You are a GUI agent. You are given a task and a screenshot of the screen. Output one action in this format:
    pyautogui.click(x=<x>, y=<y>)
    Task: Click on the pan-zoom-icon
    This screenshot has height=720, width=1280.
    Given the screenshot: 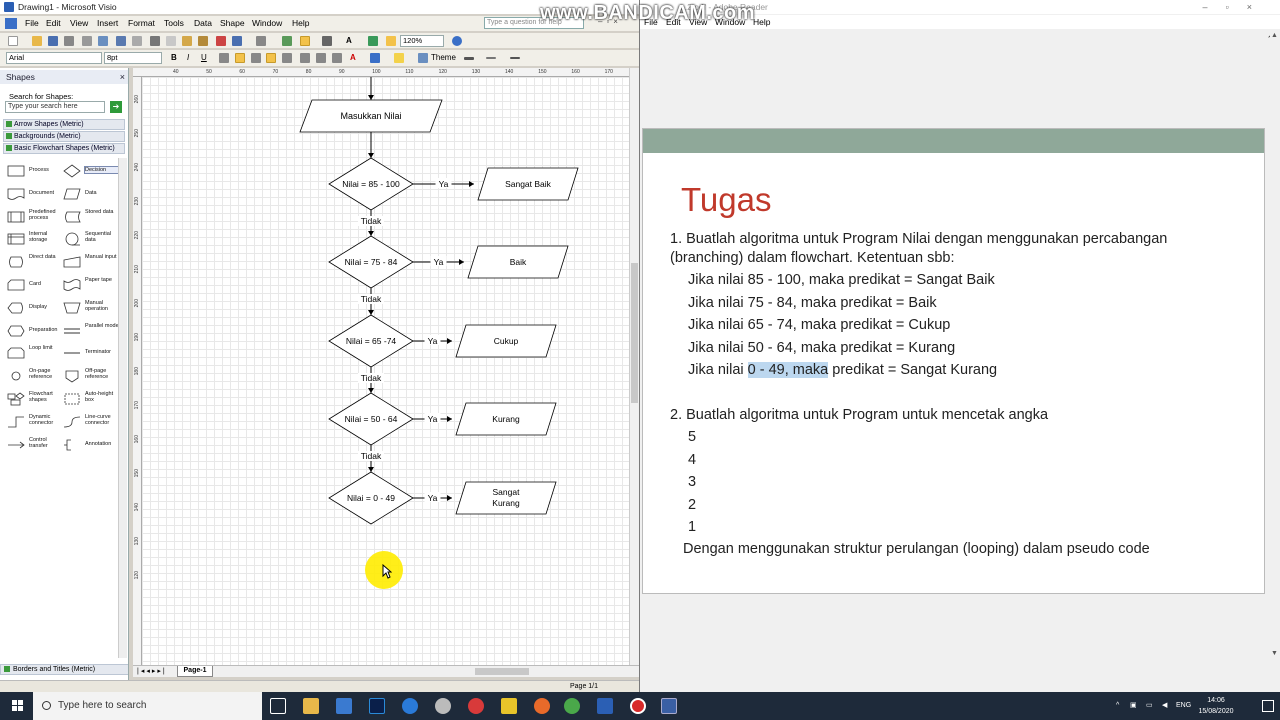 What is the action you would take?
    pyautogui.click(x=391, y=41)
    